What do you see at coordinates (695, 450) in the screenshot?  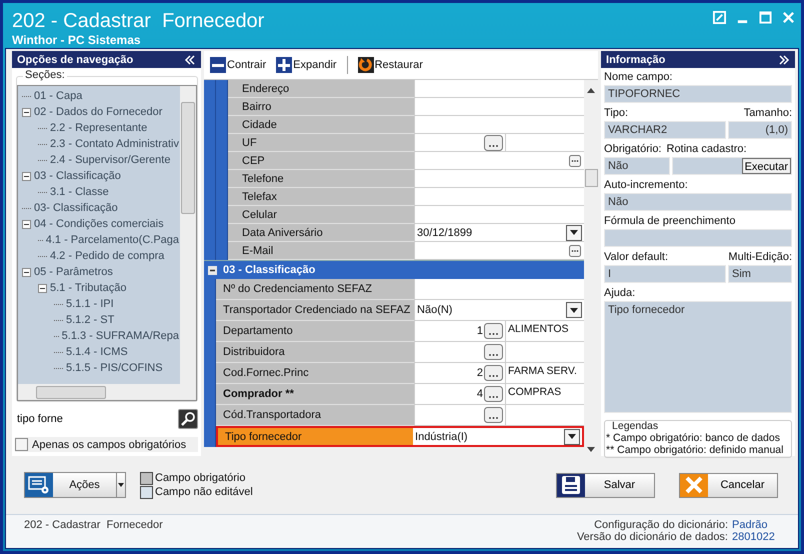 I see `legend-text: ** Campo obrigatório: definido manual` at bounding box center [695, 450].